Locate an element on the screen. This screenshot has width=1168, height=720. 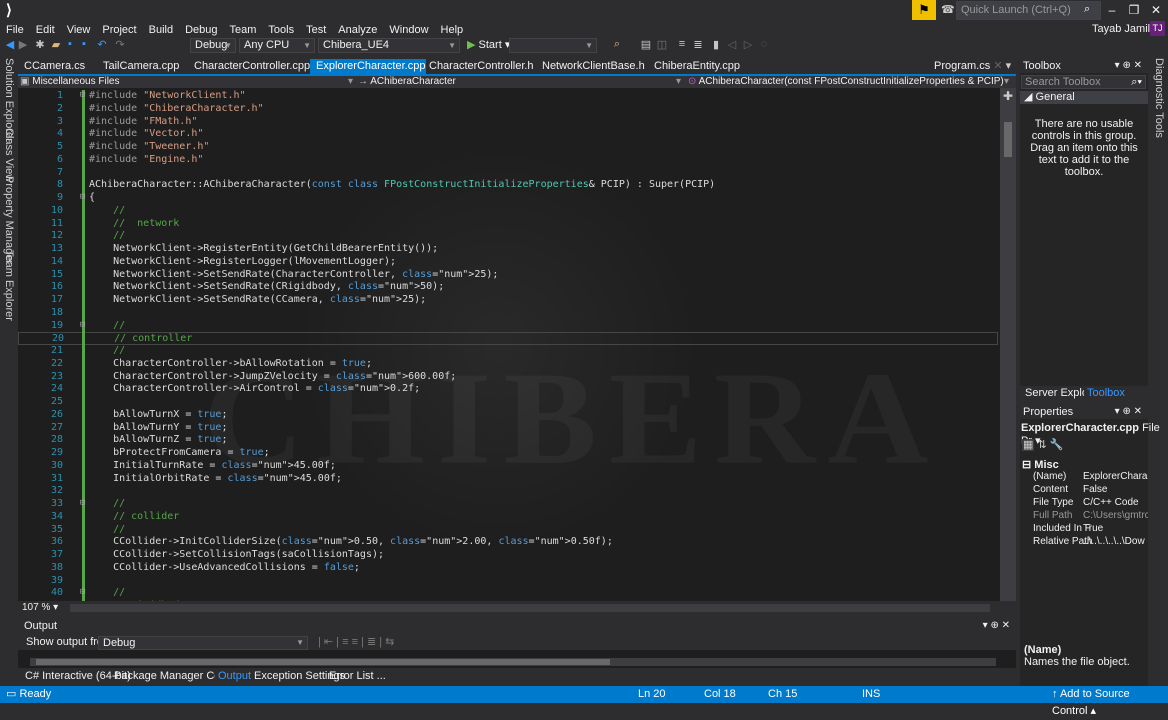
menu-build: Build is located at coordinates (161, 30).